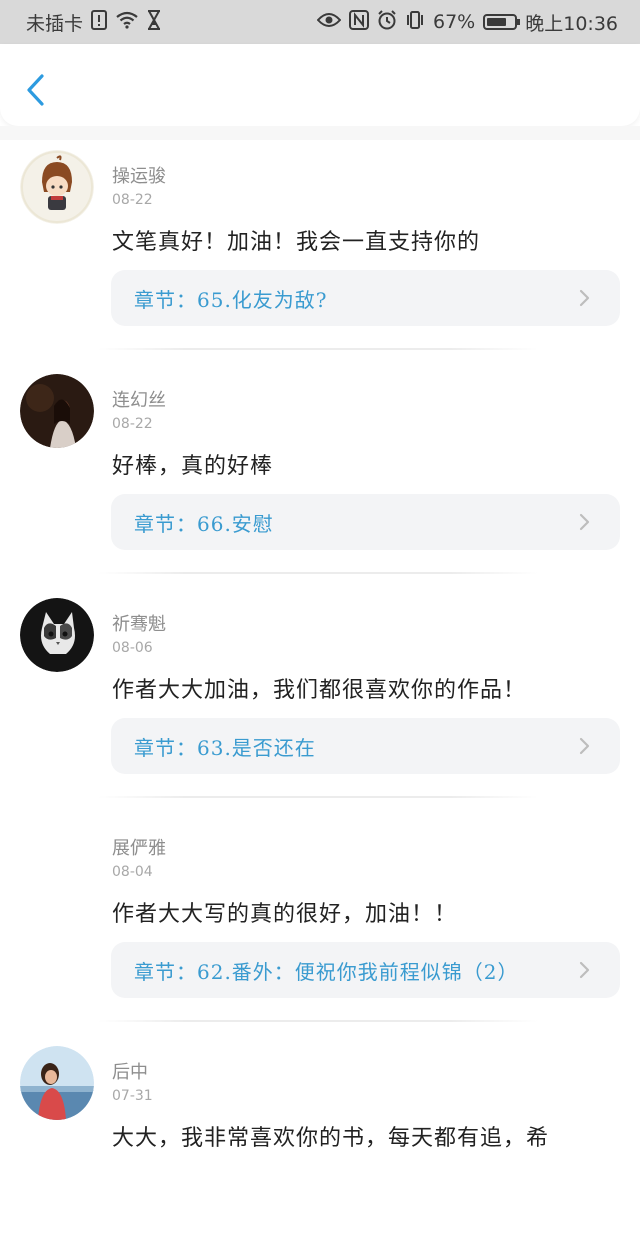  I want to click on status-left: 未插卡, so click(93, 22).